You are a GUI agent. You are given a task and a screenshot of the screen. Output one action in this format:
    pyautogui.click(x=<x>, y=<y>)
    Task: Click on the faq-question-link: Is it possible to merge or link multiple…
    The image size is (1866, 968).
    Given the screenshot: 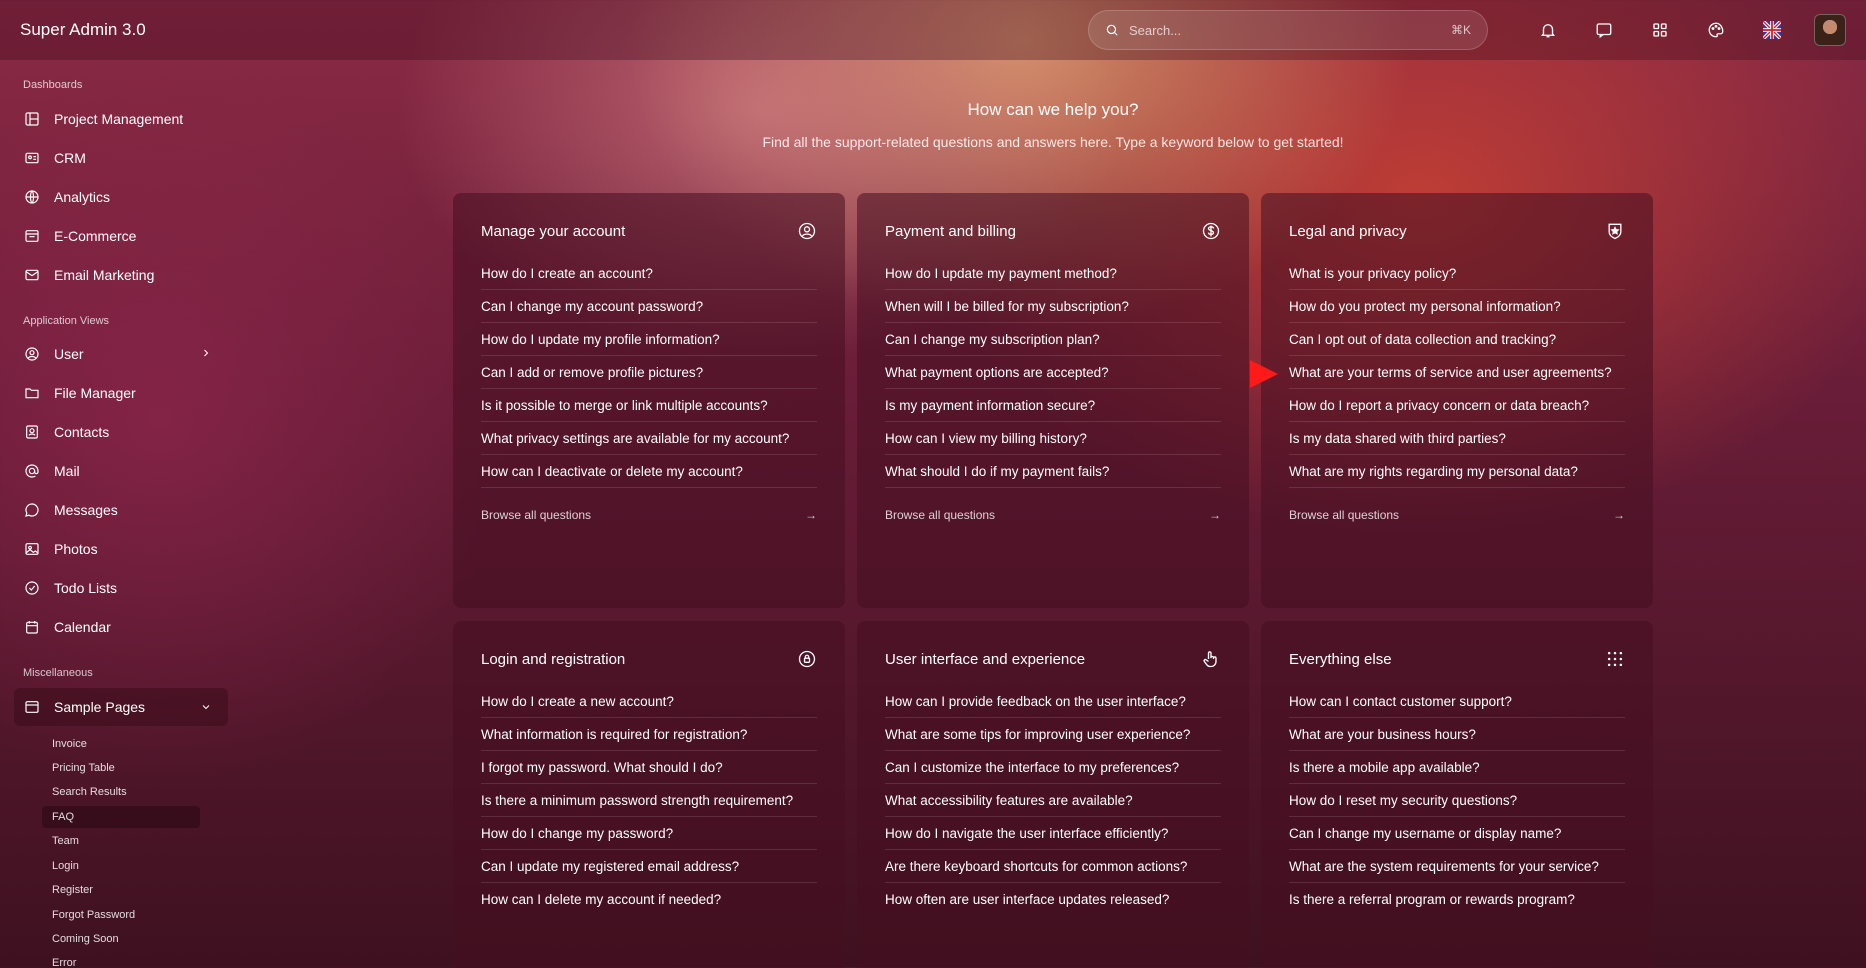 What is the action you would take?
    pyautogui.click(x=649, y=405)
    